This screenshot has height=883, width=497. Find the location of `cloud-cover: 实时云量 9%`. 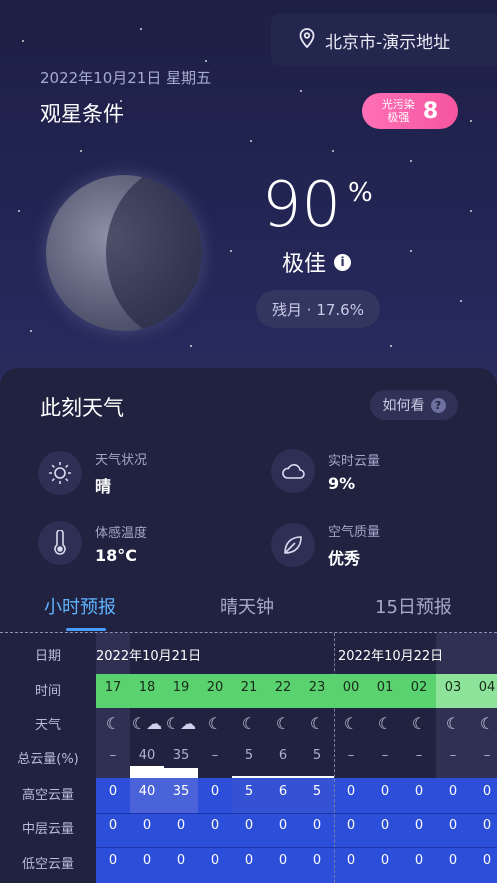

cloud-cover: 实时云量 9% is located at coordinates (325, 471).